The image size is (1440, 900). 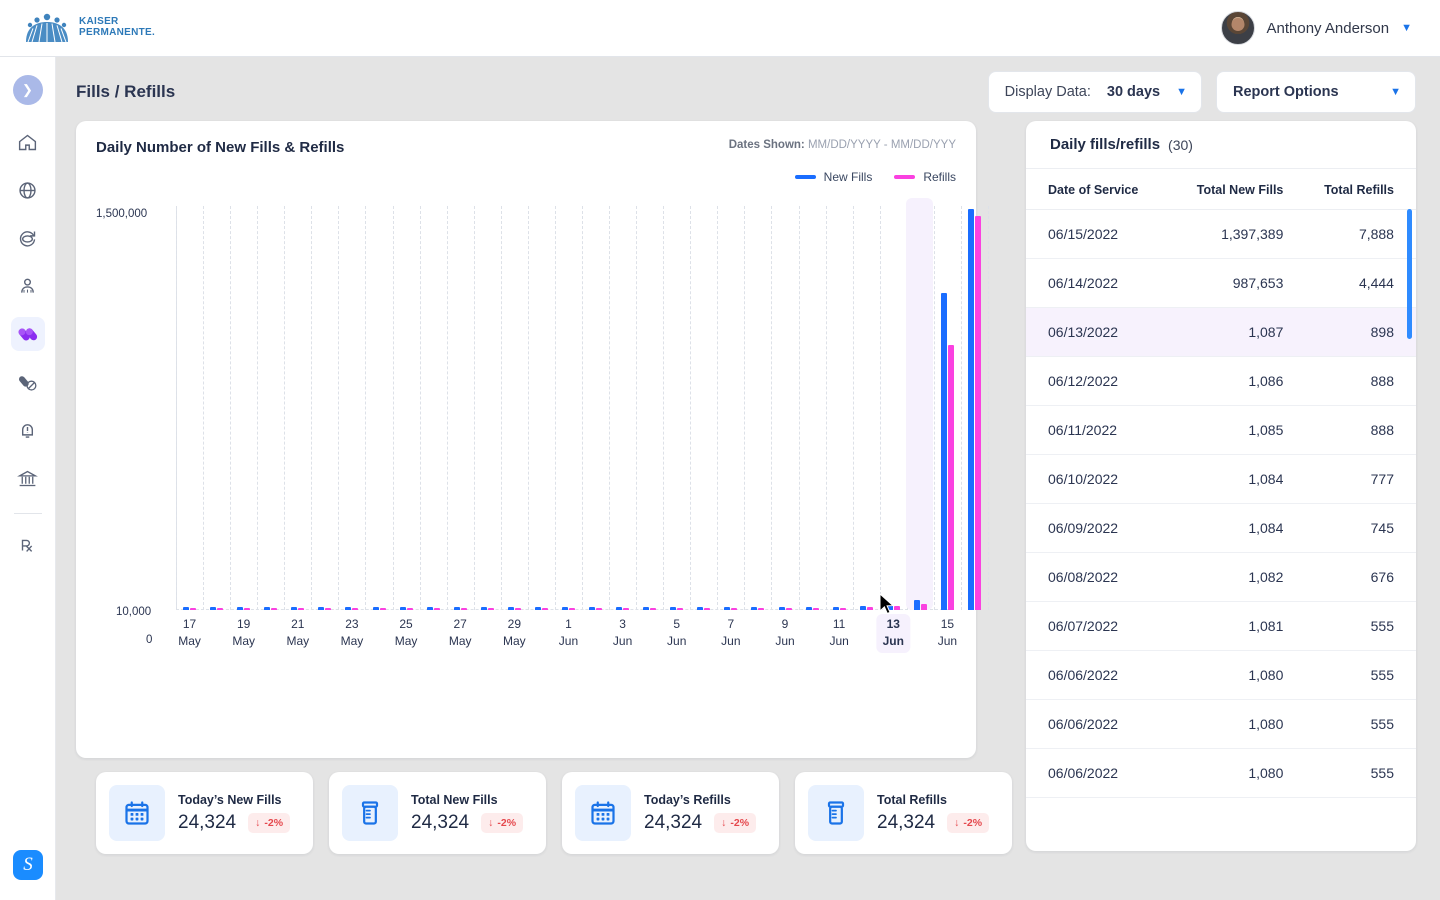 What do you see at coordinates (117, 32) in the screenshot?
I see `brand-line-2: PERMANENTE.` at bounding box center [117, 32].